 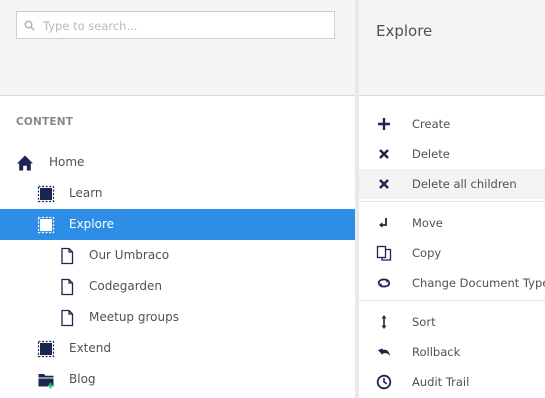 I want to click on folder-icon, so click(x=46, y=381).